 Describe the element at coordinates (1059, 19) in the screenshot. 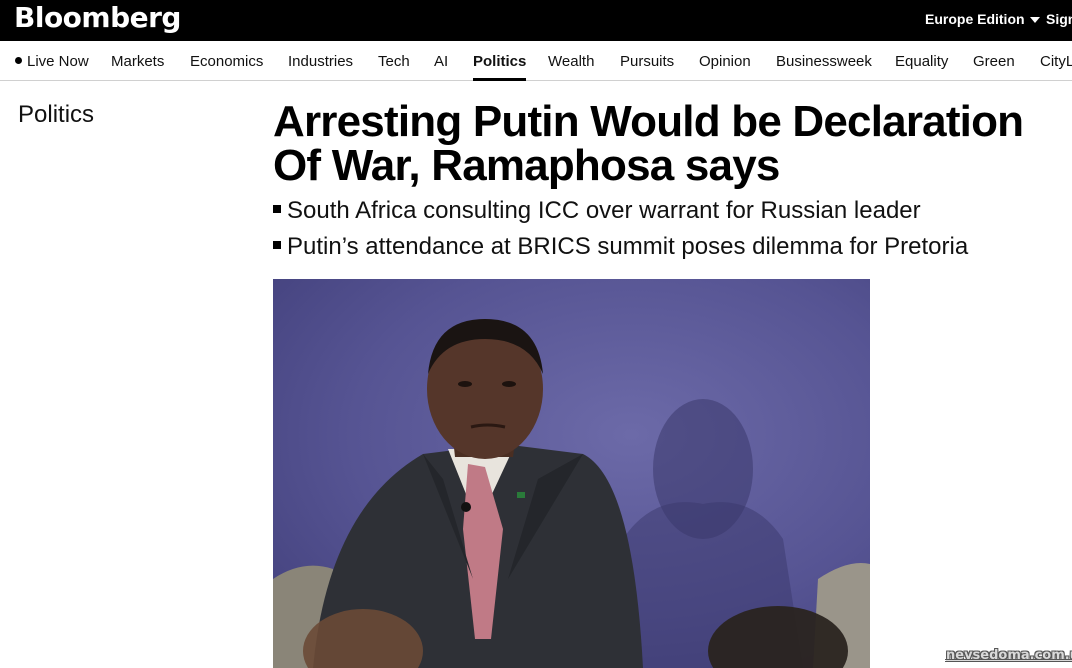

I see `sign-in-link: Sign` at that location.